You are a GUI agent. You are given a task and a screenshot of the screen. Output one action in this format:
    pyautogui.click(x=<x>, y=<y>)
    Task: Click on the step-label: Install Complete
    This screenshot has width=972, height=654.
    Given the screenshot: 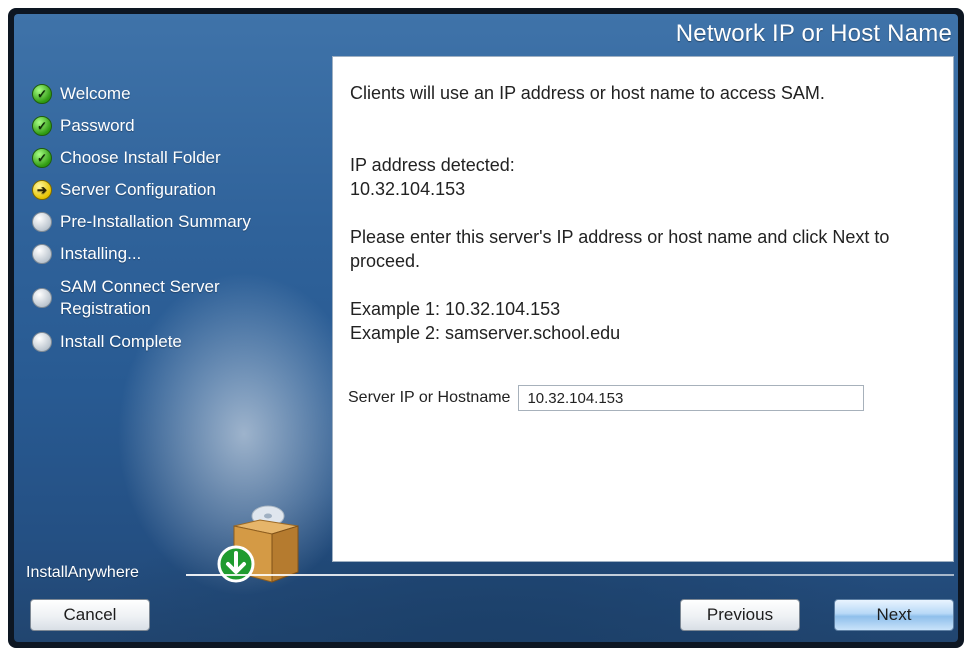 What is the action you would take?
    pyautogui.click(x=121, y=341)
    